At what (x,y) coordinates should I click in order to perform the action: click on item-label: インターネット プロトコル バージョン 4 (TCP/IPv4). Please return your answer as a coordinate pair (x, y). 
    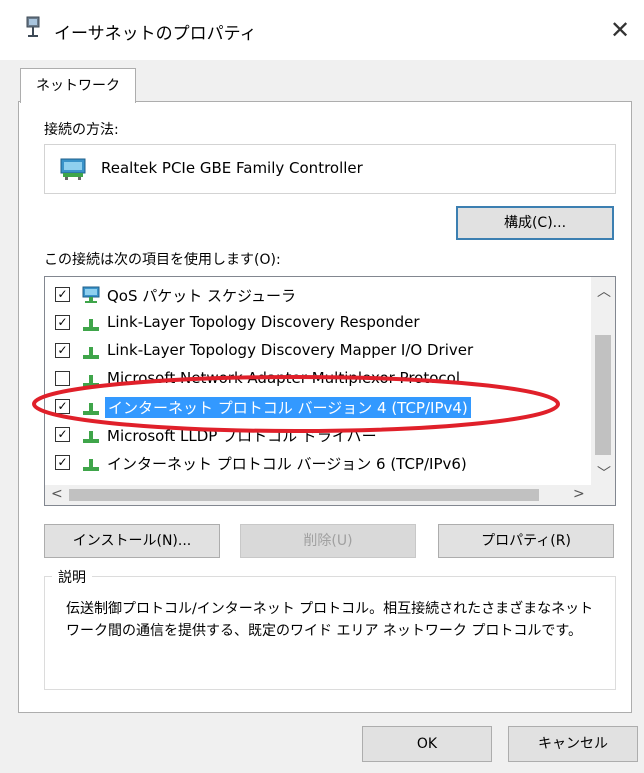
    Looking at the image, I should click on (288, 407).